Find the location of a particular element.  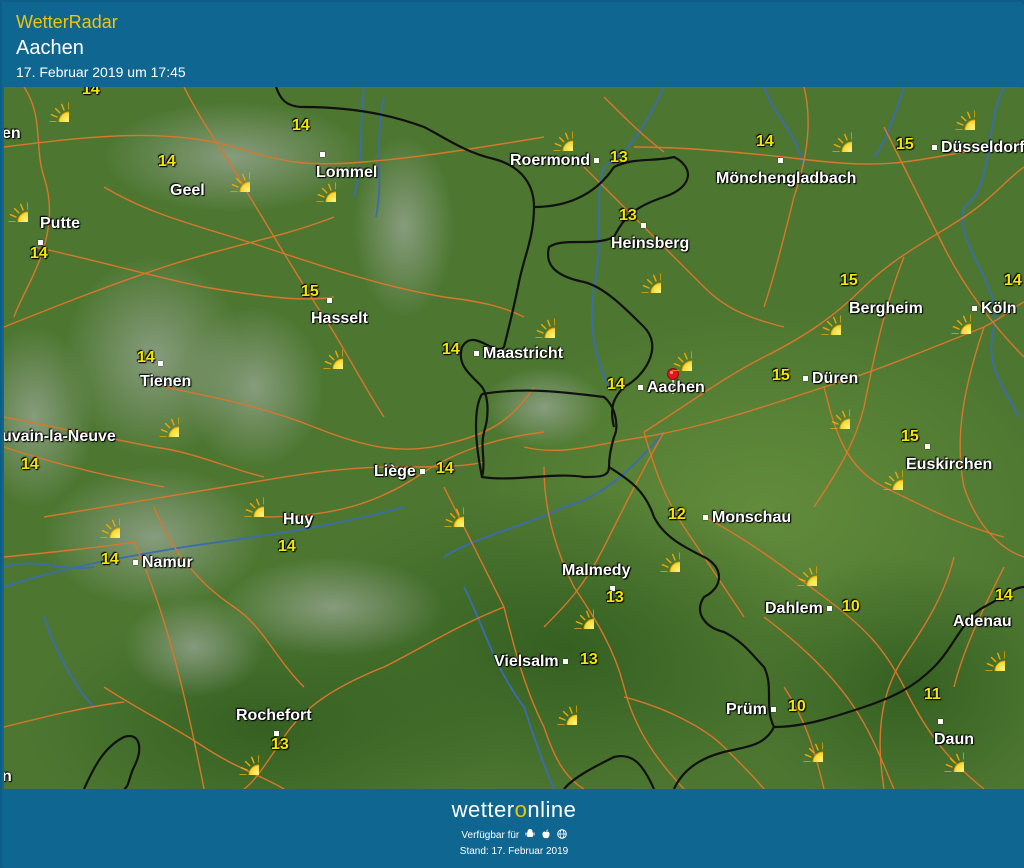

city-duesseldorf: Düsseldorf is located at coordinates (976, 148).